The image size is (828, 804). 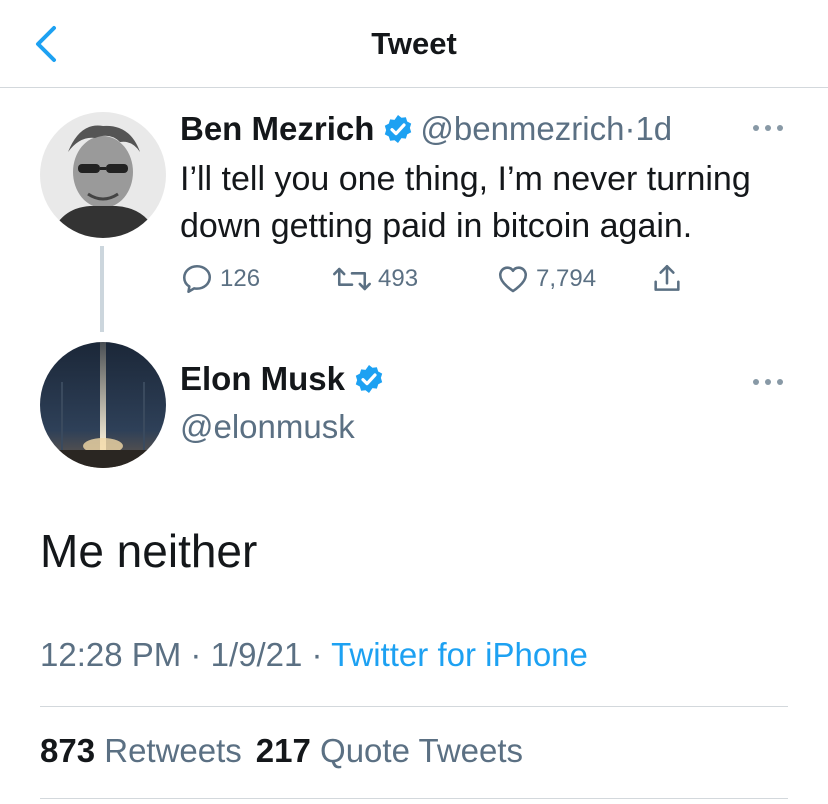 What do you see at coordinates (667, 277) in the screenshot?
I see `share-icon` at bounding box center [667, 277].